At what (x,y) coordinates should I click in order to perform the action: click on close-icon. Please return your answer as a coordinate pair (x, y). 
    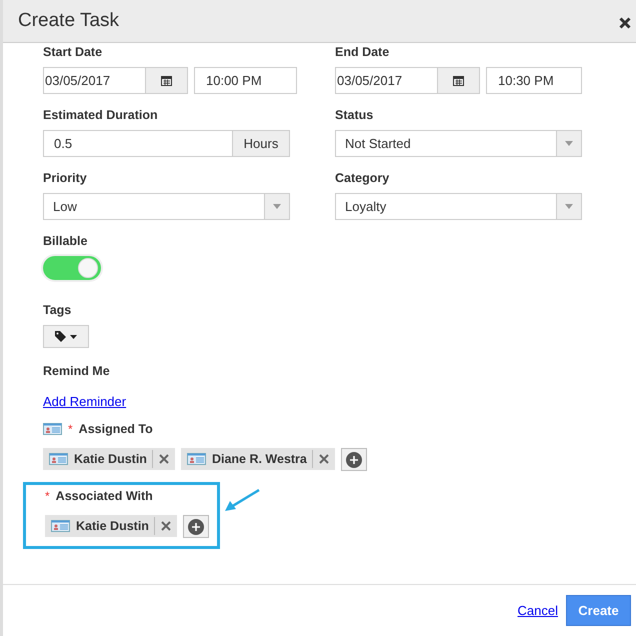
    Looking at the image, I should click on (625, 23).